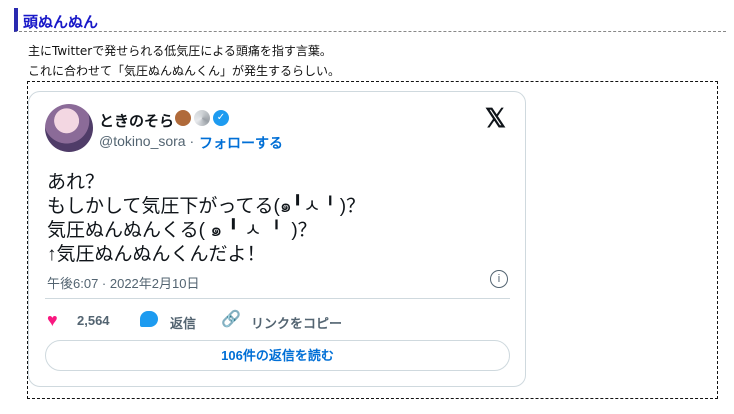 The width and height of the screenshot is (734, 414). Describe the element at coordinates (184, 71) in the screenshot. I see `paragraph-2: これに合わせて「気圧ぬんぬんくん」が発生するらしい。` at that location.